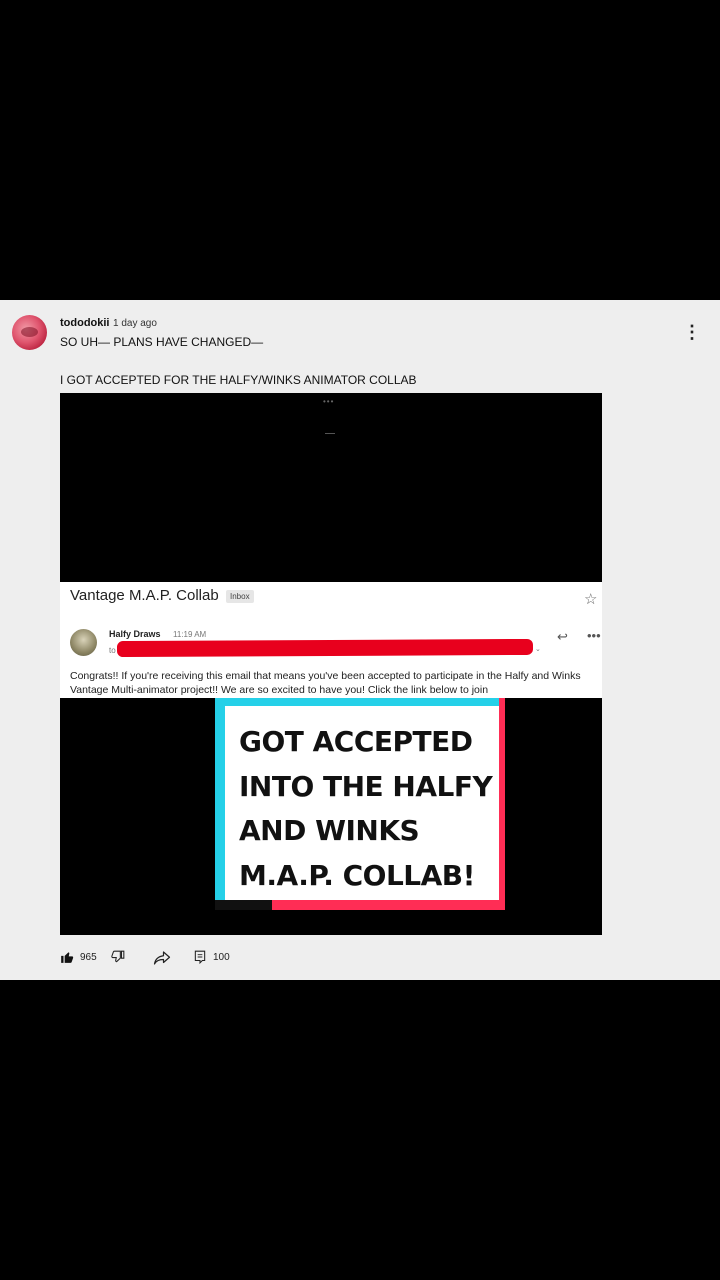 Image resolution: width=720 pixels, height=1280 pixels. I want to click on card-text-line: M.A.P. COLLAB!, so click(357, 875).